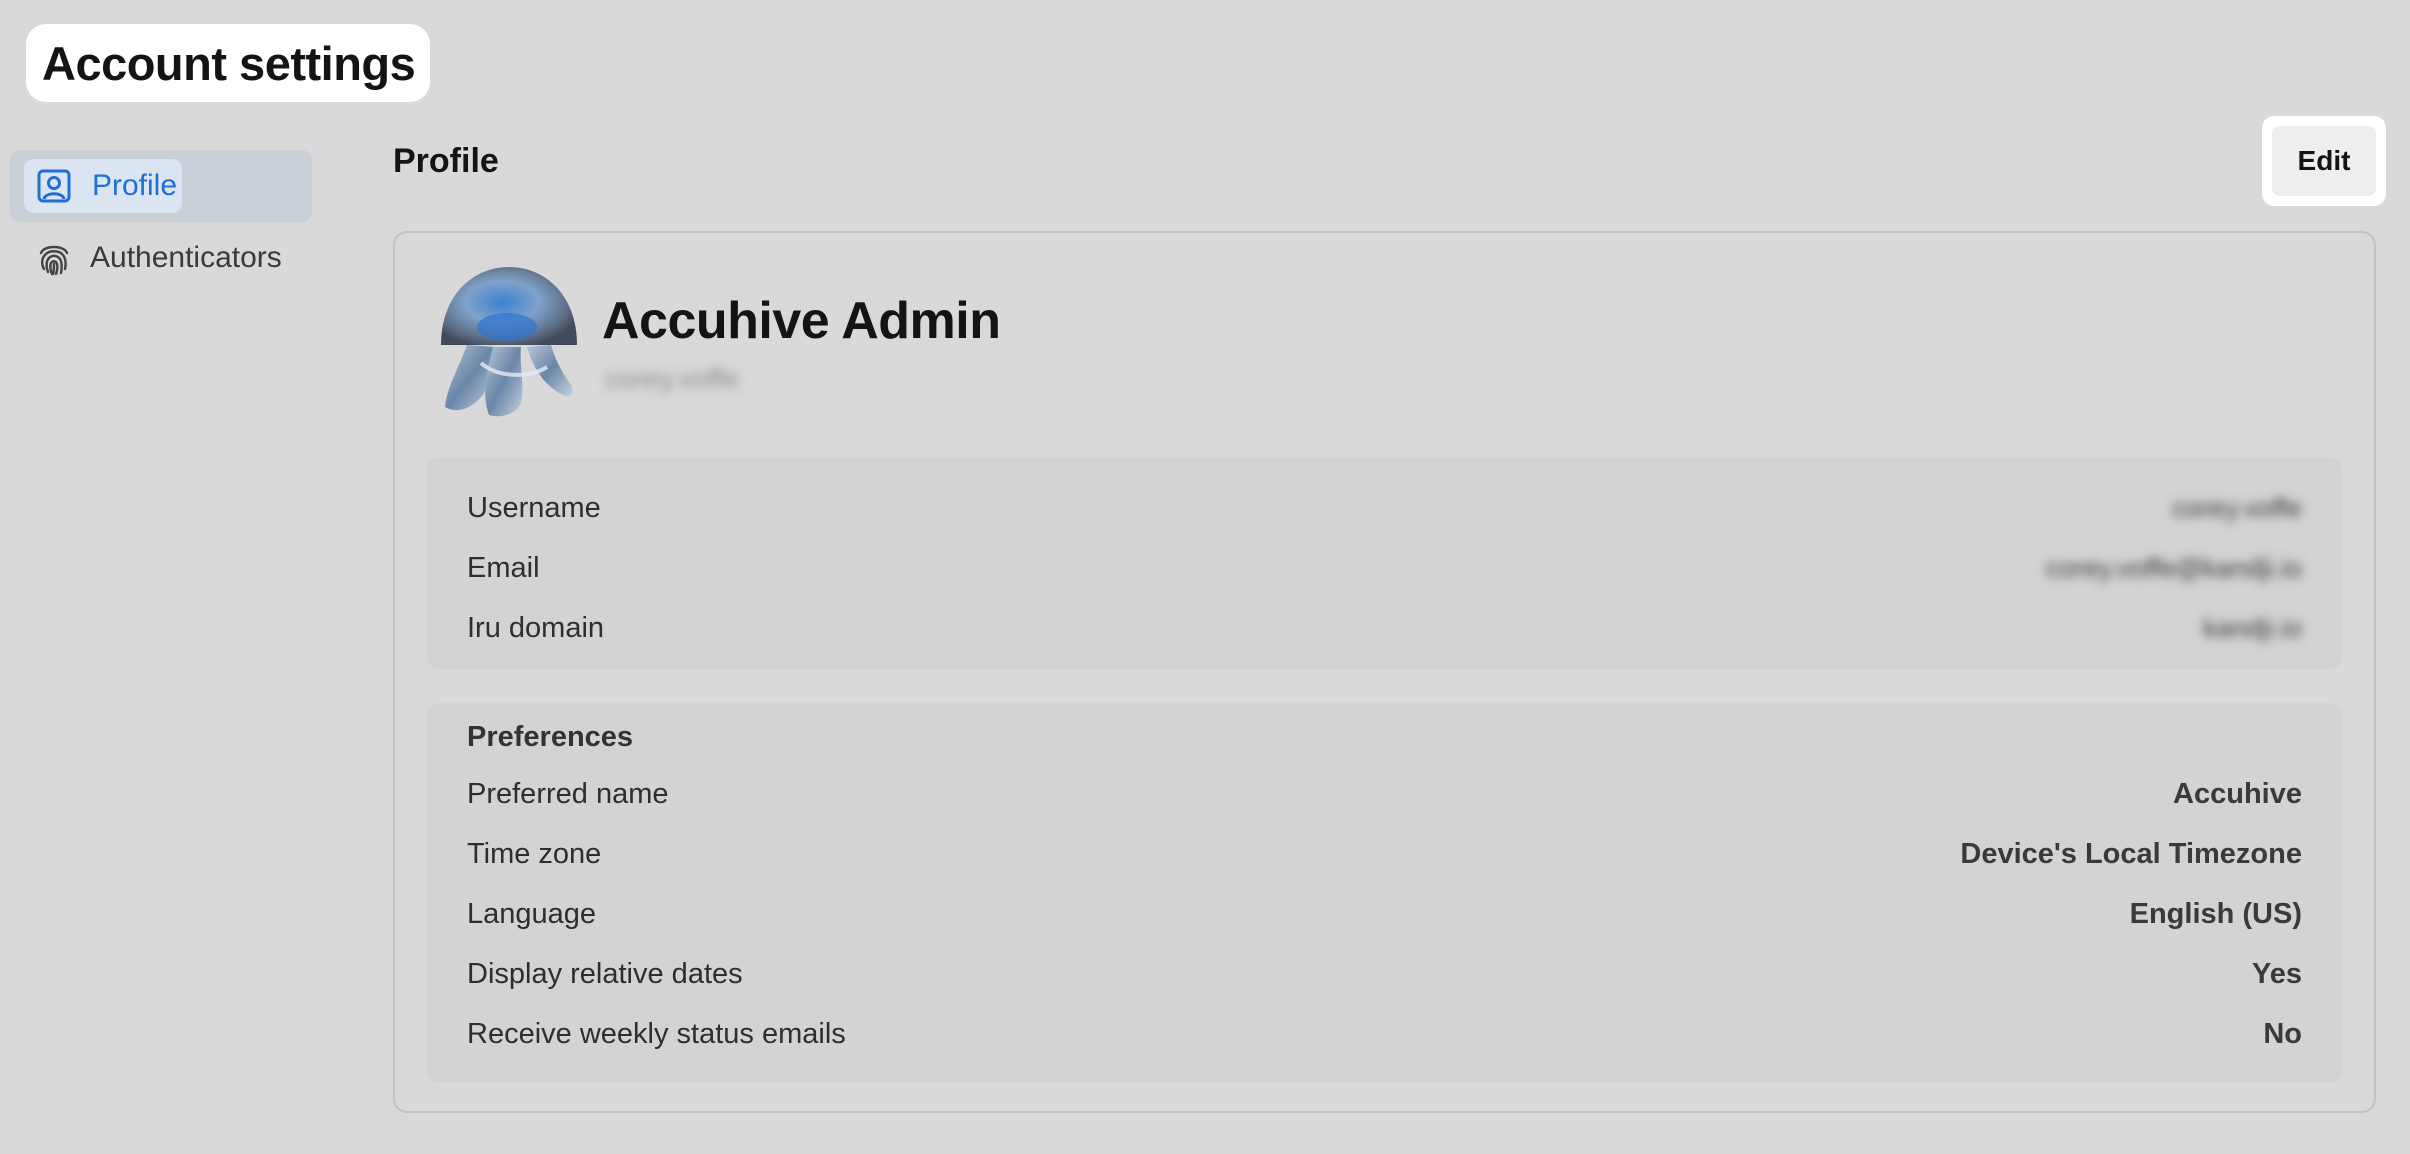  Describe the element at coordinates (534, 853) in the screenshot. I see `pref-label: Time zone` at that location.